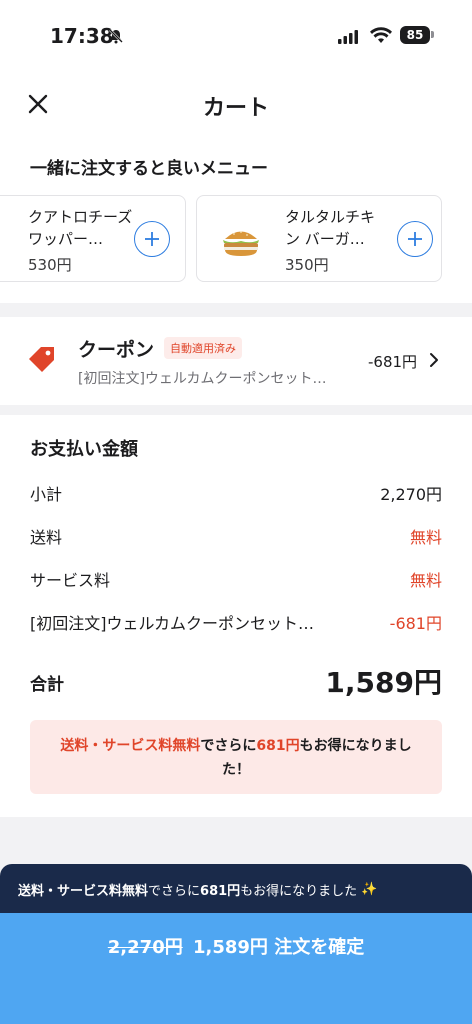 The height and width of the screenshot is (1024, 472). I want to click on row-value: -681円, so click(415, 623).